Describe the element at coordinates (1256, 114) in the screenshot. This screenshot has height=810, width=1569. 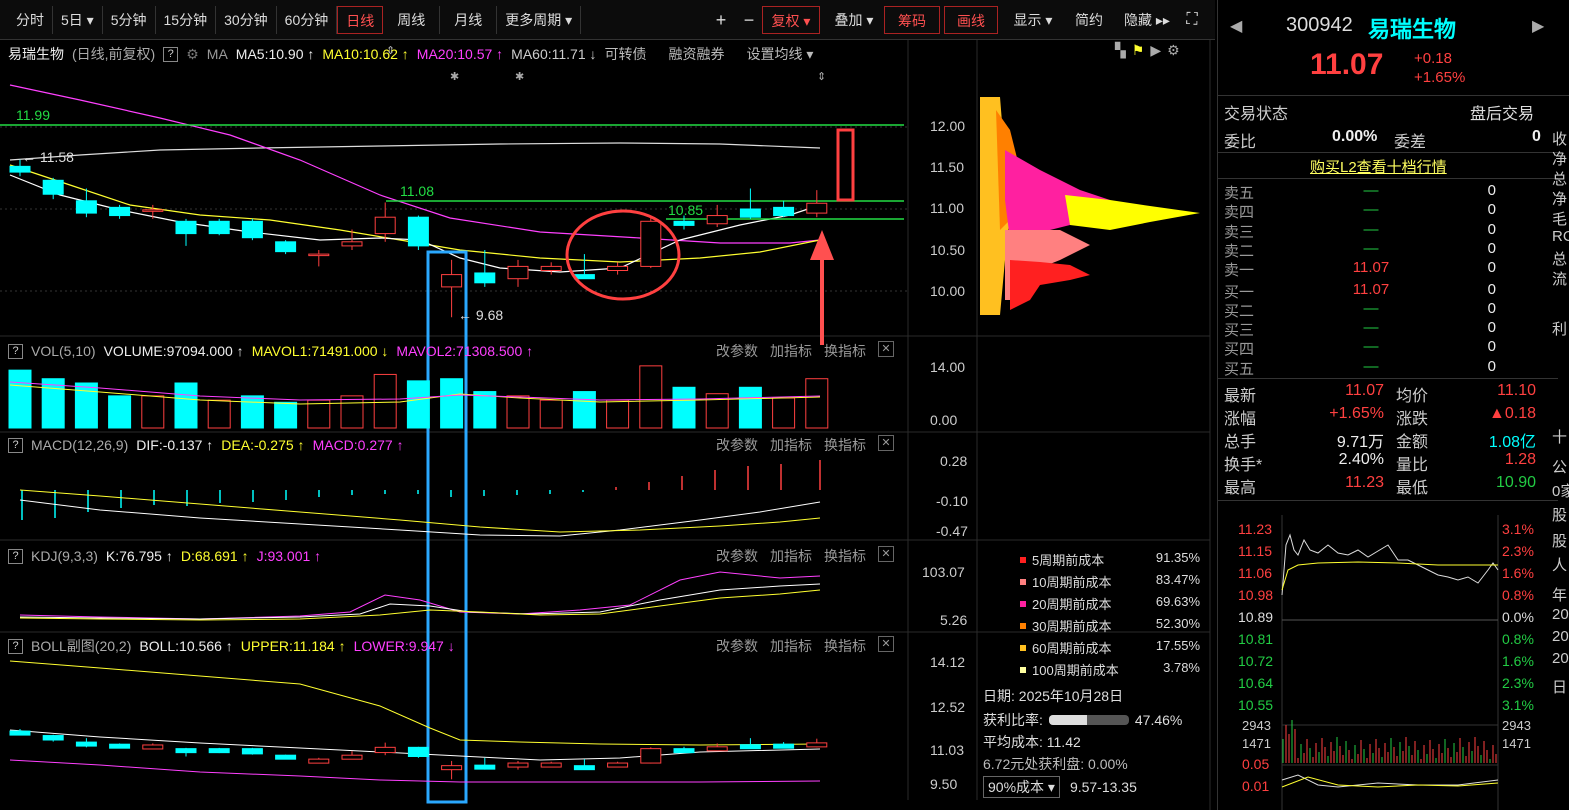
I see `trade-status-label: 交易状态` at that location.